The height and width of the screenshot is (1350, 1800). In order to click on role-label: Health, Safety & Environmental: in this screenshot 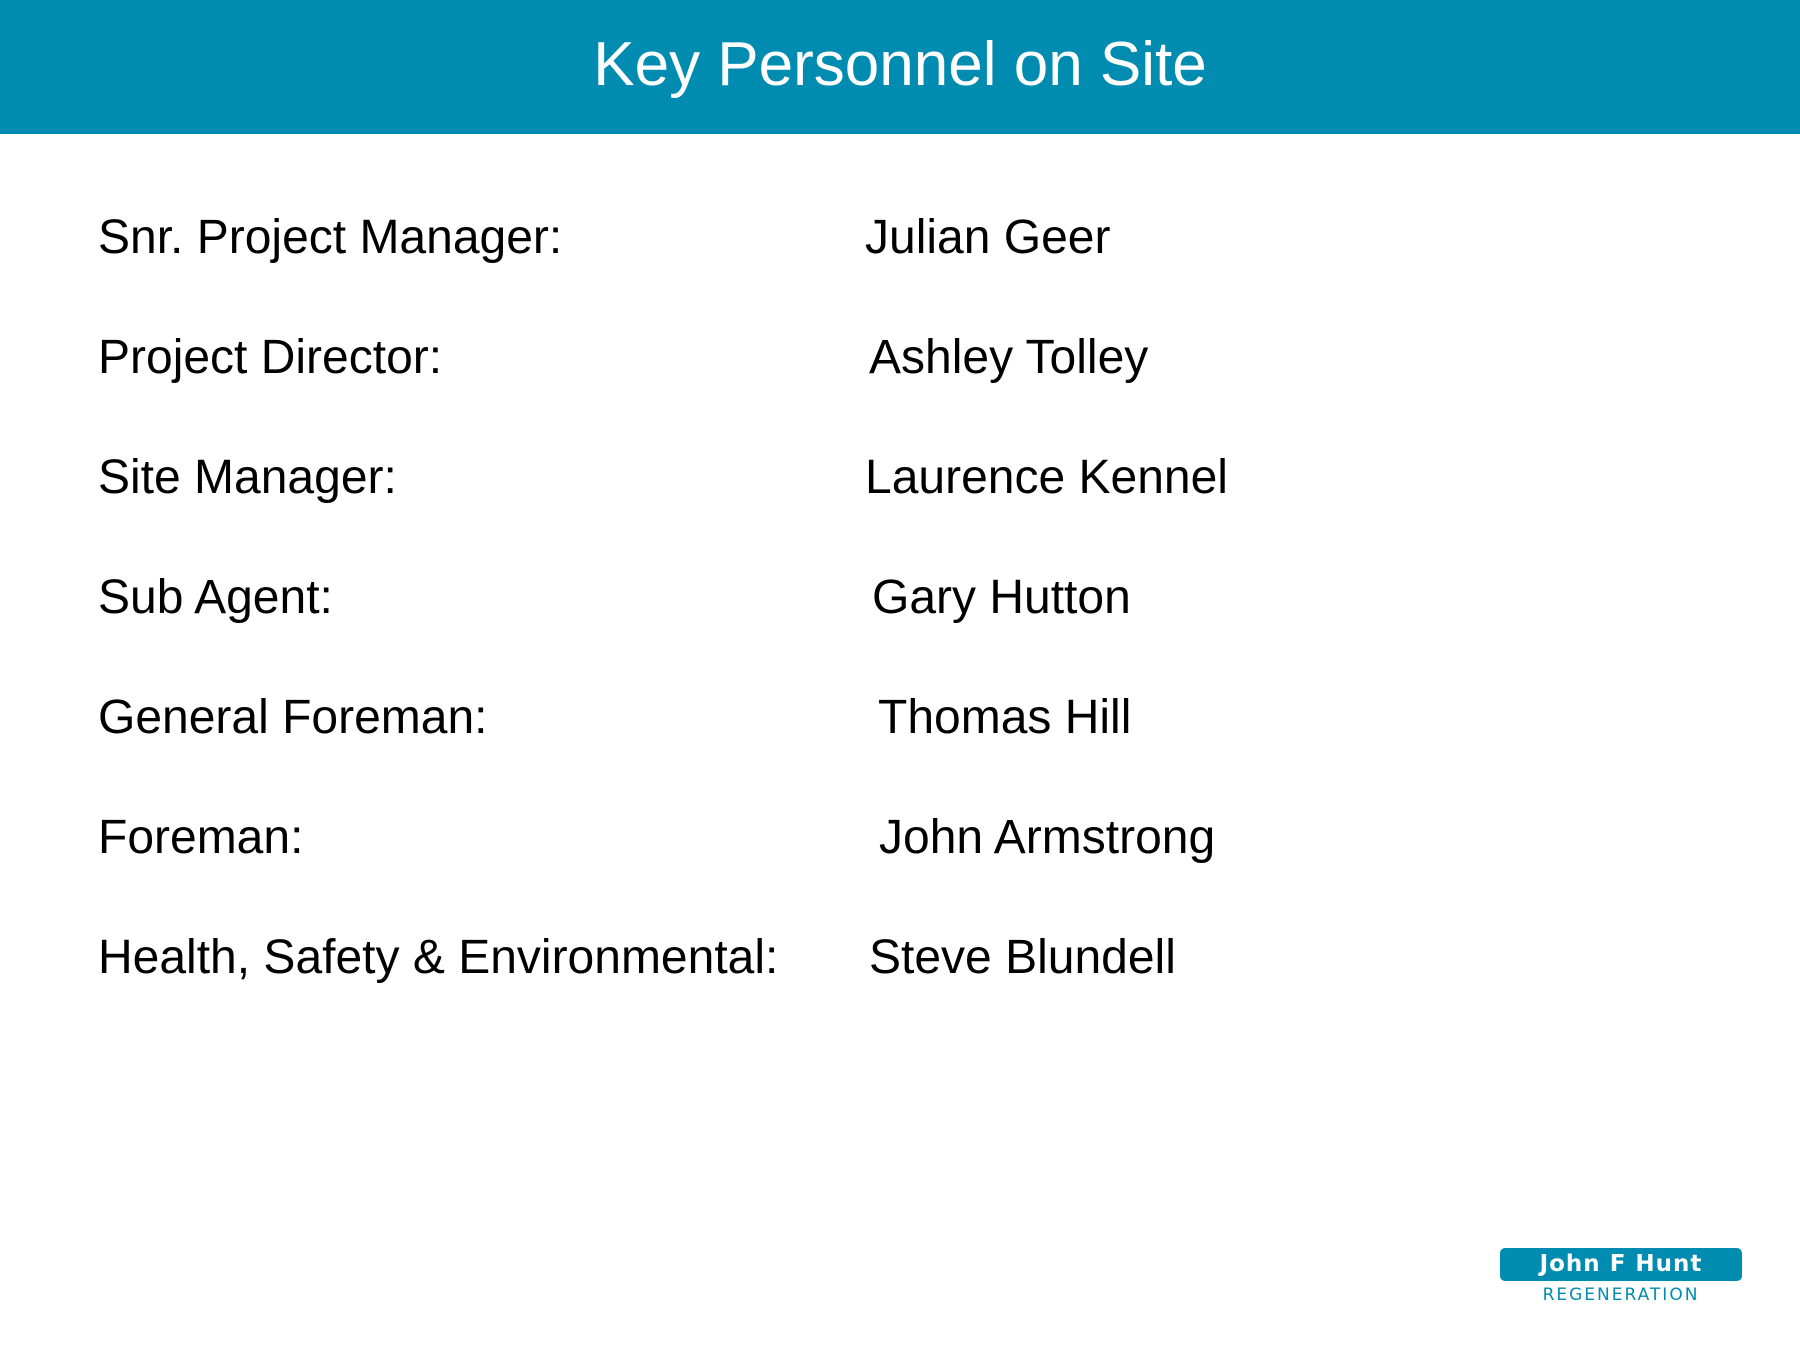, I will do `click(438, 957)`.